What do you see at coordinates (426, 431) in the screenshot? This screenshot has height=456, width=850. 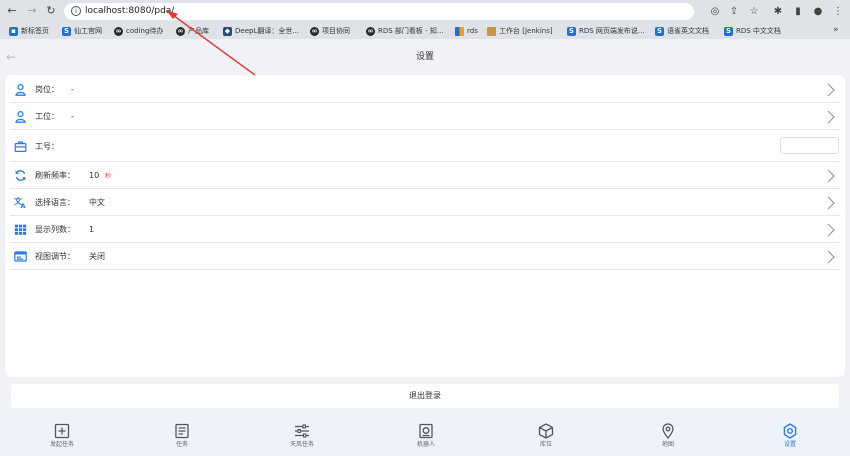 I see `robot-icon` at bounding box center [426, 431].